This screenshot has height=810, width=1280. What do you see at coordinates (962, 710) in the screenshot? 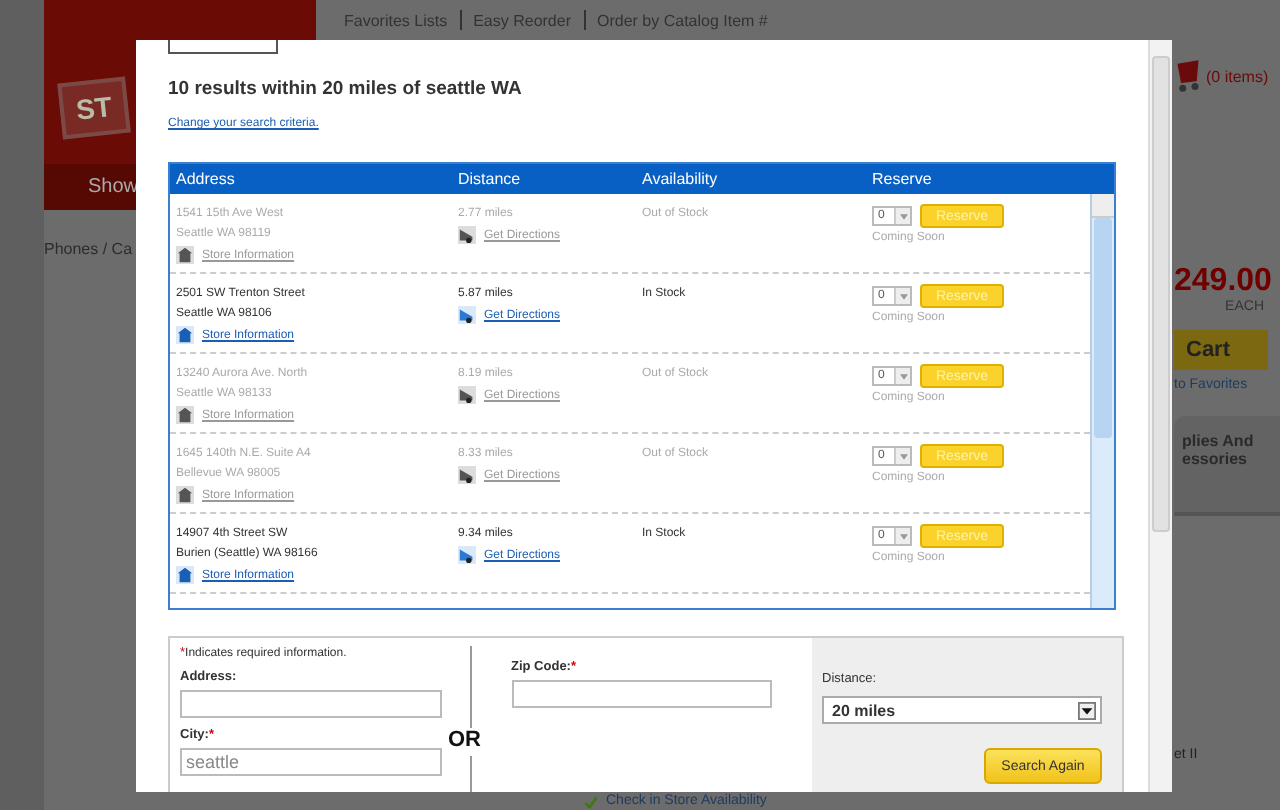
I see `distance-select: 20 miles` at bounding box center [962, 710].